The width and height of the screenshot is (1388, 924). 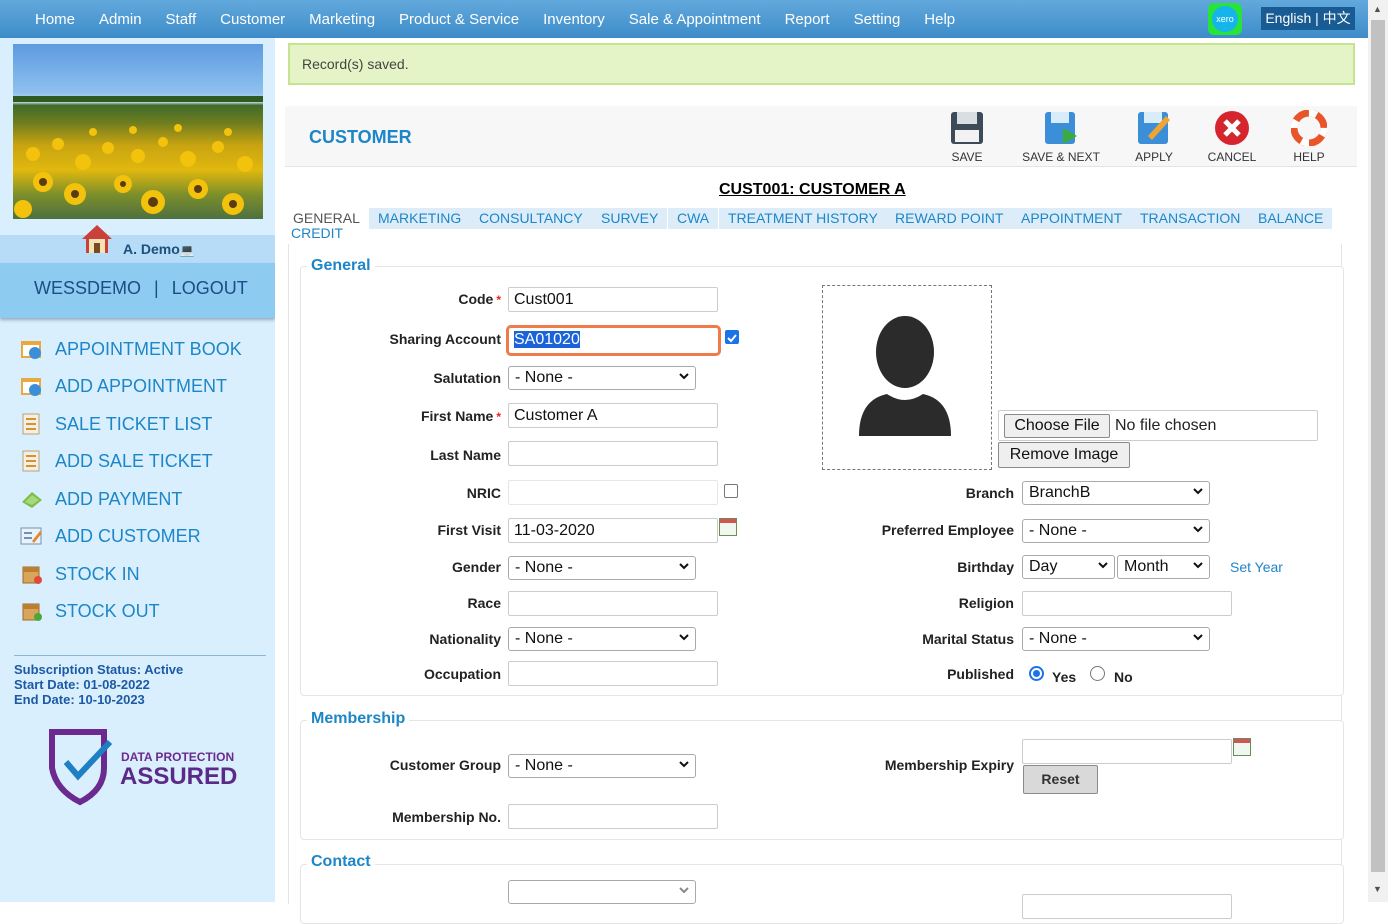 I want to click on menu-setting: Setting, so click(x=877, y=19).